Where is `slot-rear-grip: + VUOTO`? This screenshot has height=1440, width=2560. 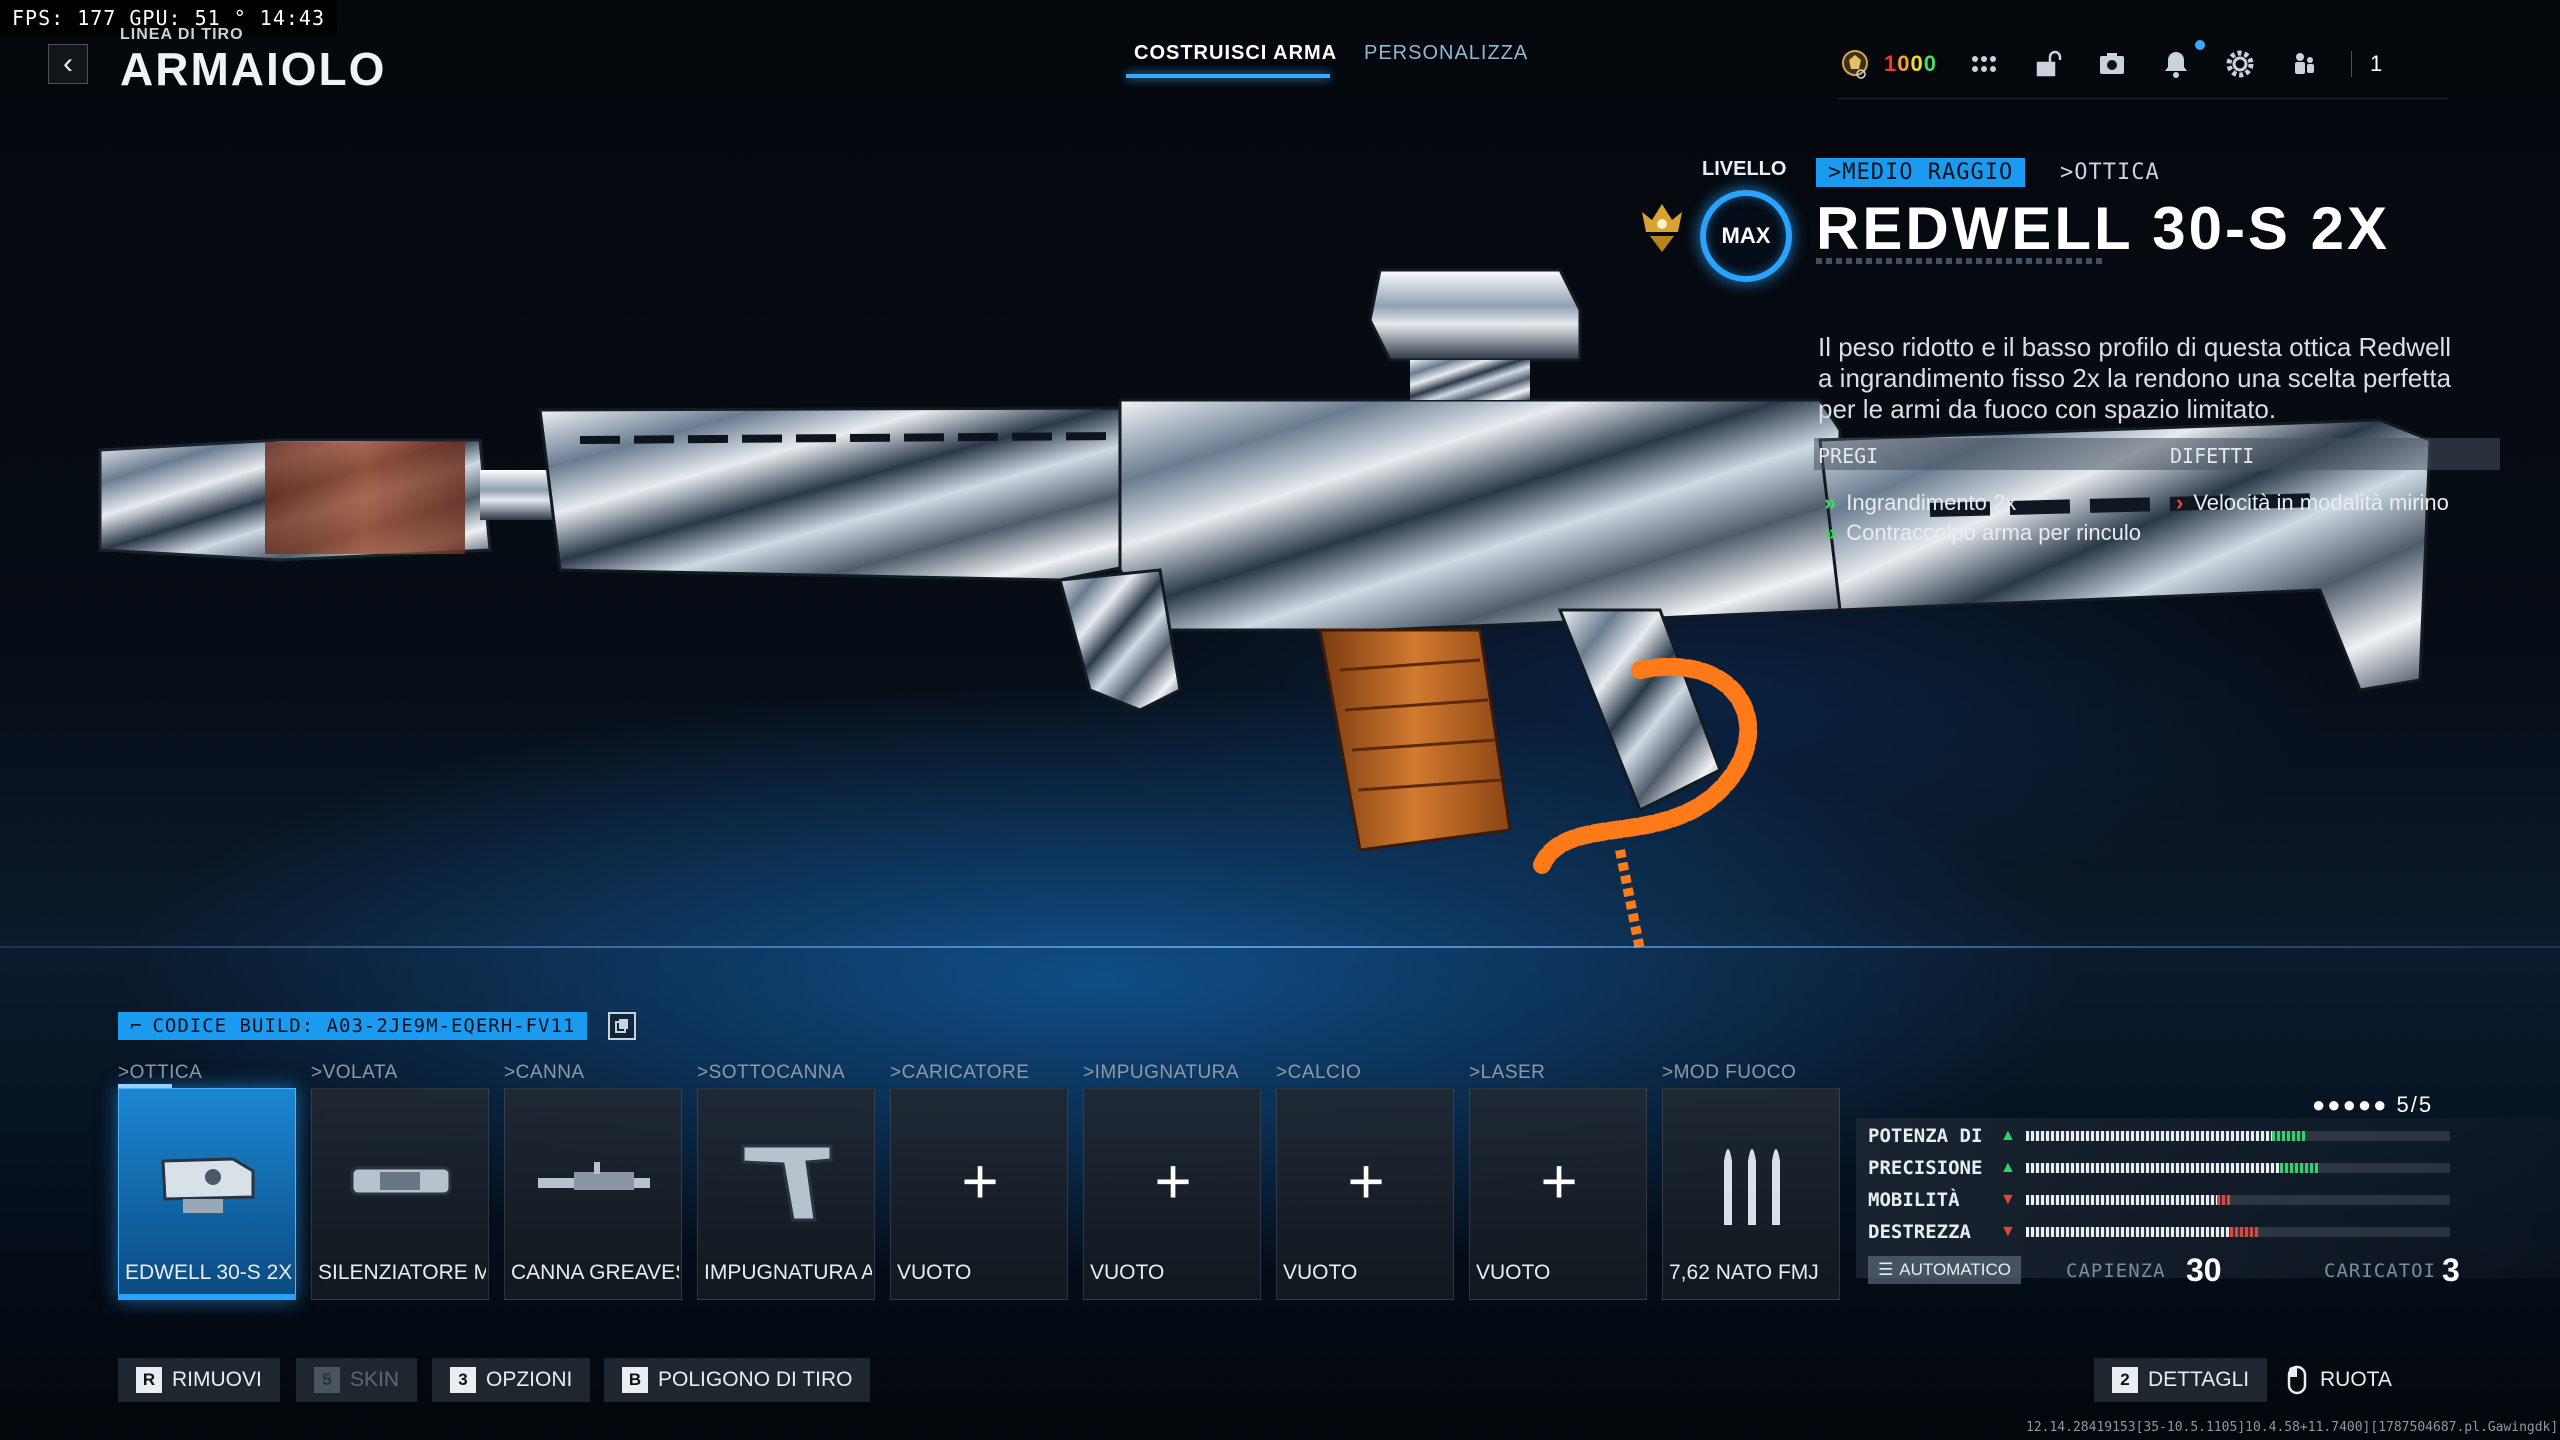 slot-rear-grip: + VUOTO is located at coordinates (1172, 1194).